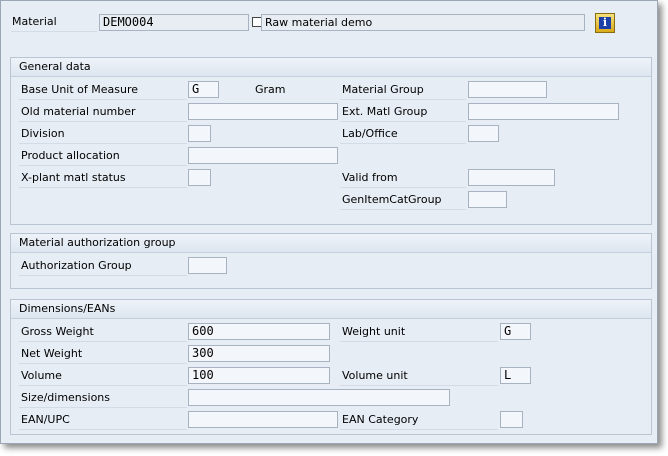  I want to click on ean-upc-field, so click(263, 419).